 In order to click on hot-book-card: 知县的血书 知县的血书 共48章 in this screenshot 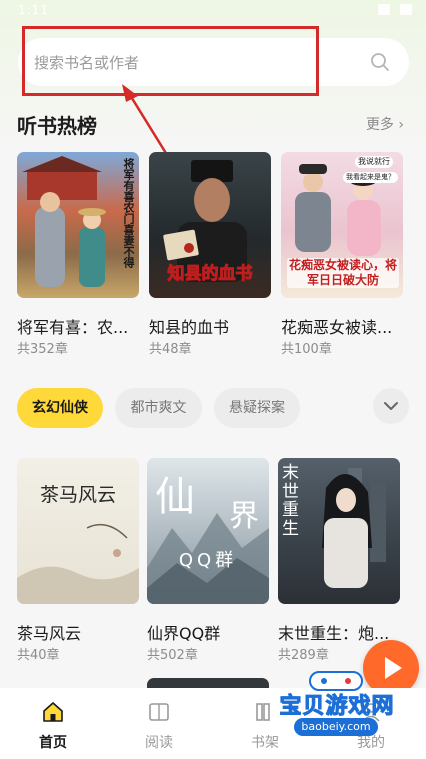, I will do `click(210, 254)`.